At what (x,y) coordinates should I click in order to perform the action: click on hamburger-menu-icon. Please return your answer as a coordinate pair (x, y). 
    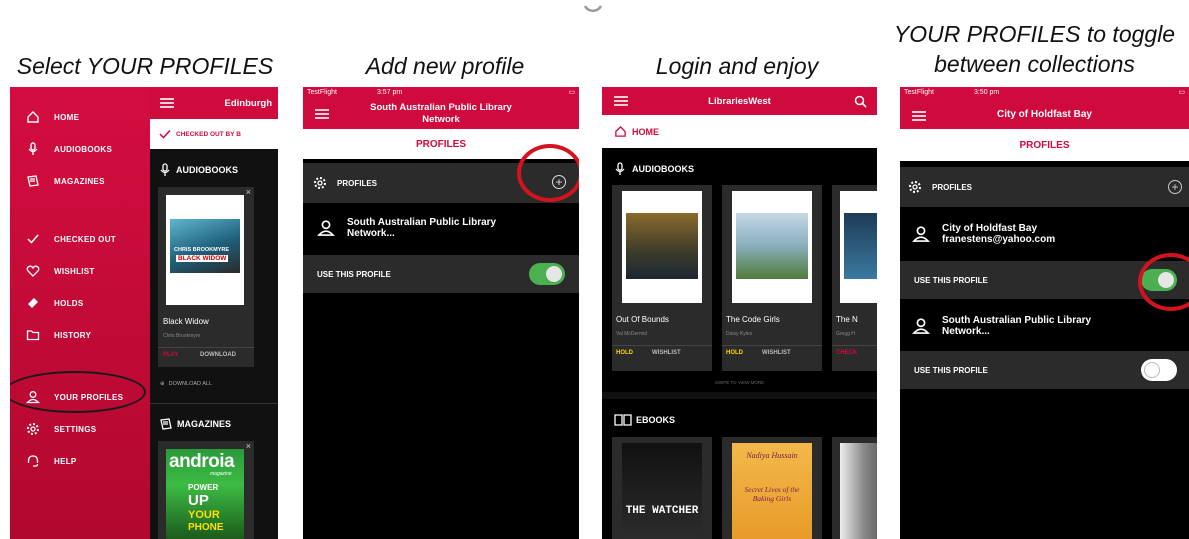
    Looking at the image, I should click on (167, 103).